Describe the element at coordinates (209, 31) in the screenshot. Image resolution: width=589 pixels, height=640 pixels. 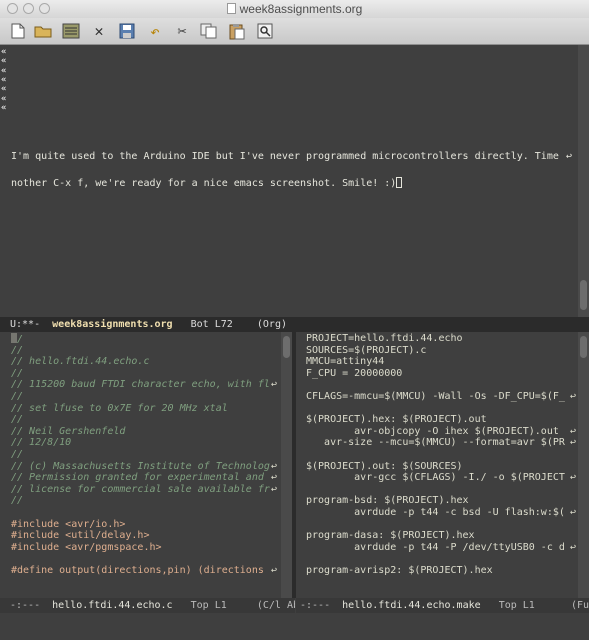
I see `copy-icon` at that location.